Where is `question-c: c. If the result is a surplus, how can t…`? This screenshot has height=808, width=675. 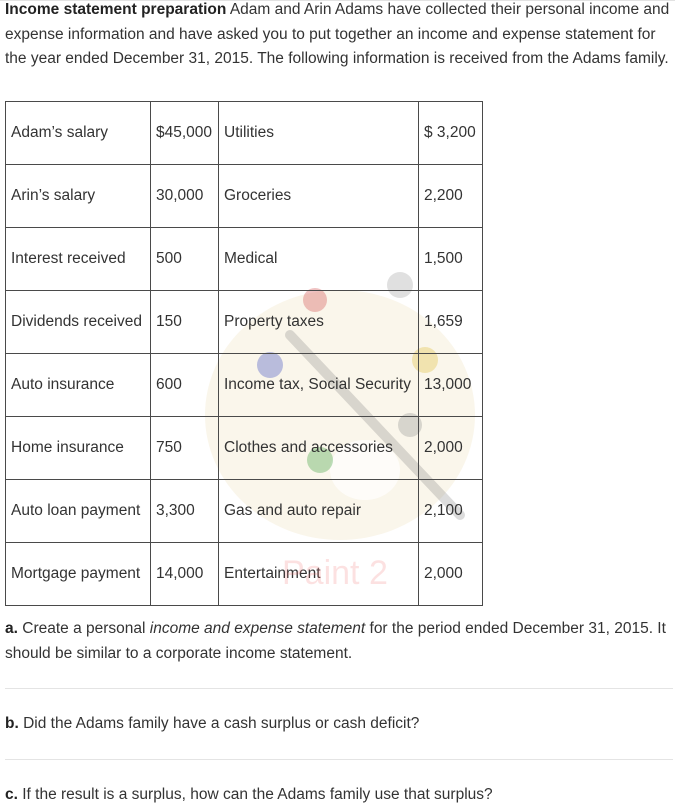 question-c: c. If the result is a surplus, how can t… is located at coordinates (339, 795).